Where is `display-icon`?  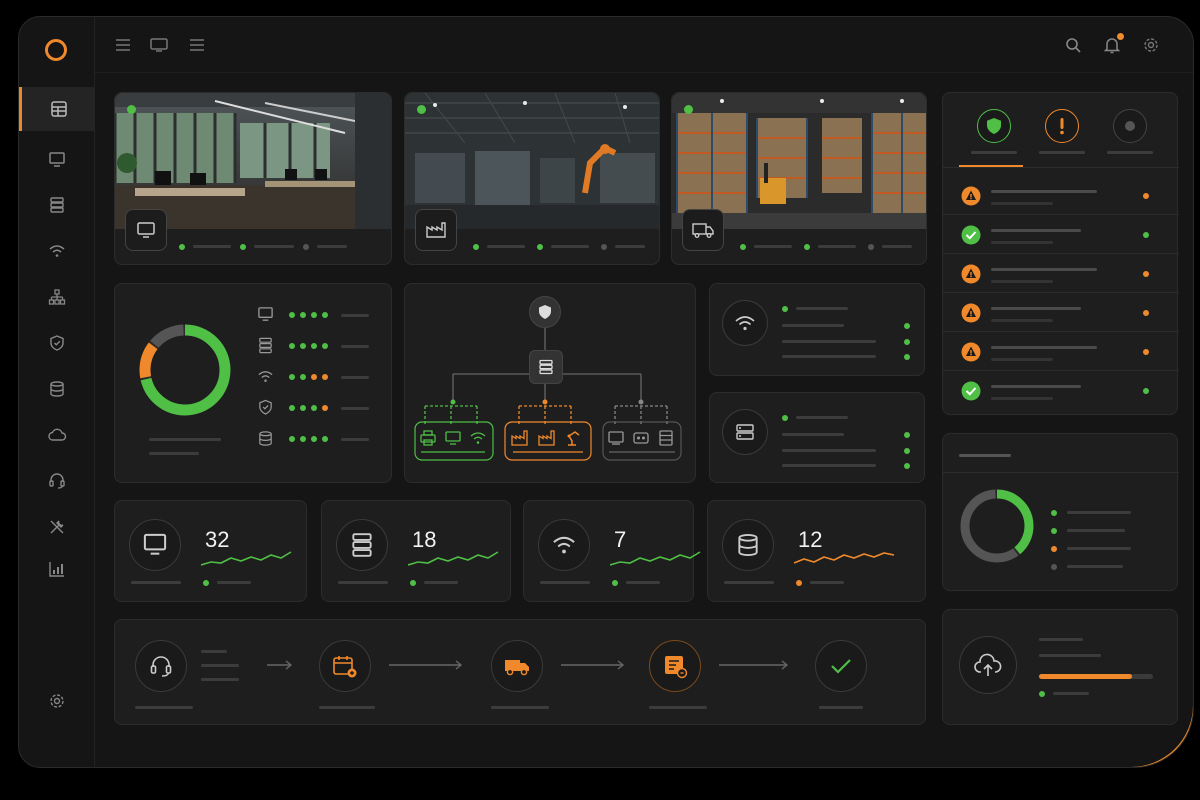 display-icon is located at coordinates (159, 45).